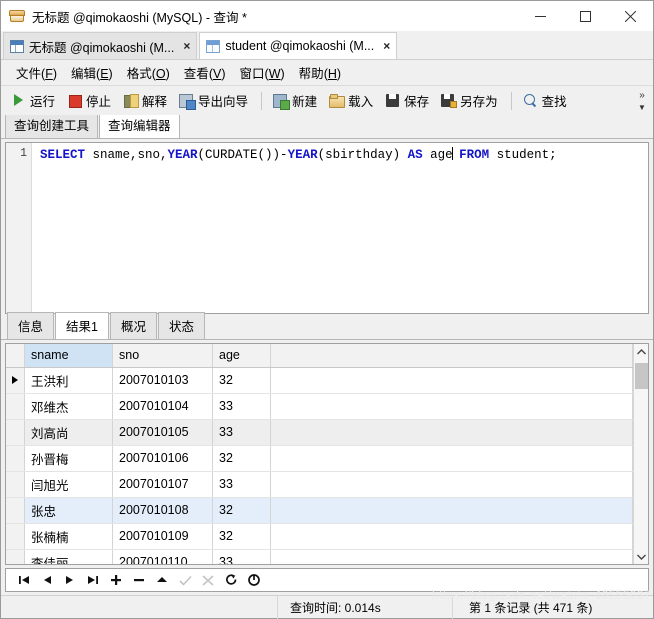 This screenshot has height=619, width=654. Describe the element at coordinates (223, 102) in the screenshot. I see `export-wizard-label: 导出向导` at that location.